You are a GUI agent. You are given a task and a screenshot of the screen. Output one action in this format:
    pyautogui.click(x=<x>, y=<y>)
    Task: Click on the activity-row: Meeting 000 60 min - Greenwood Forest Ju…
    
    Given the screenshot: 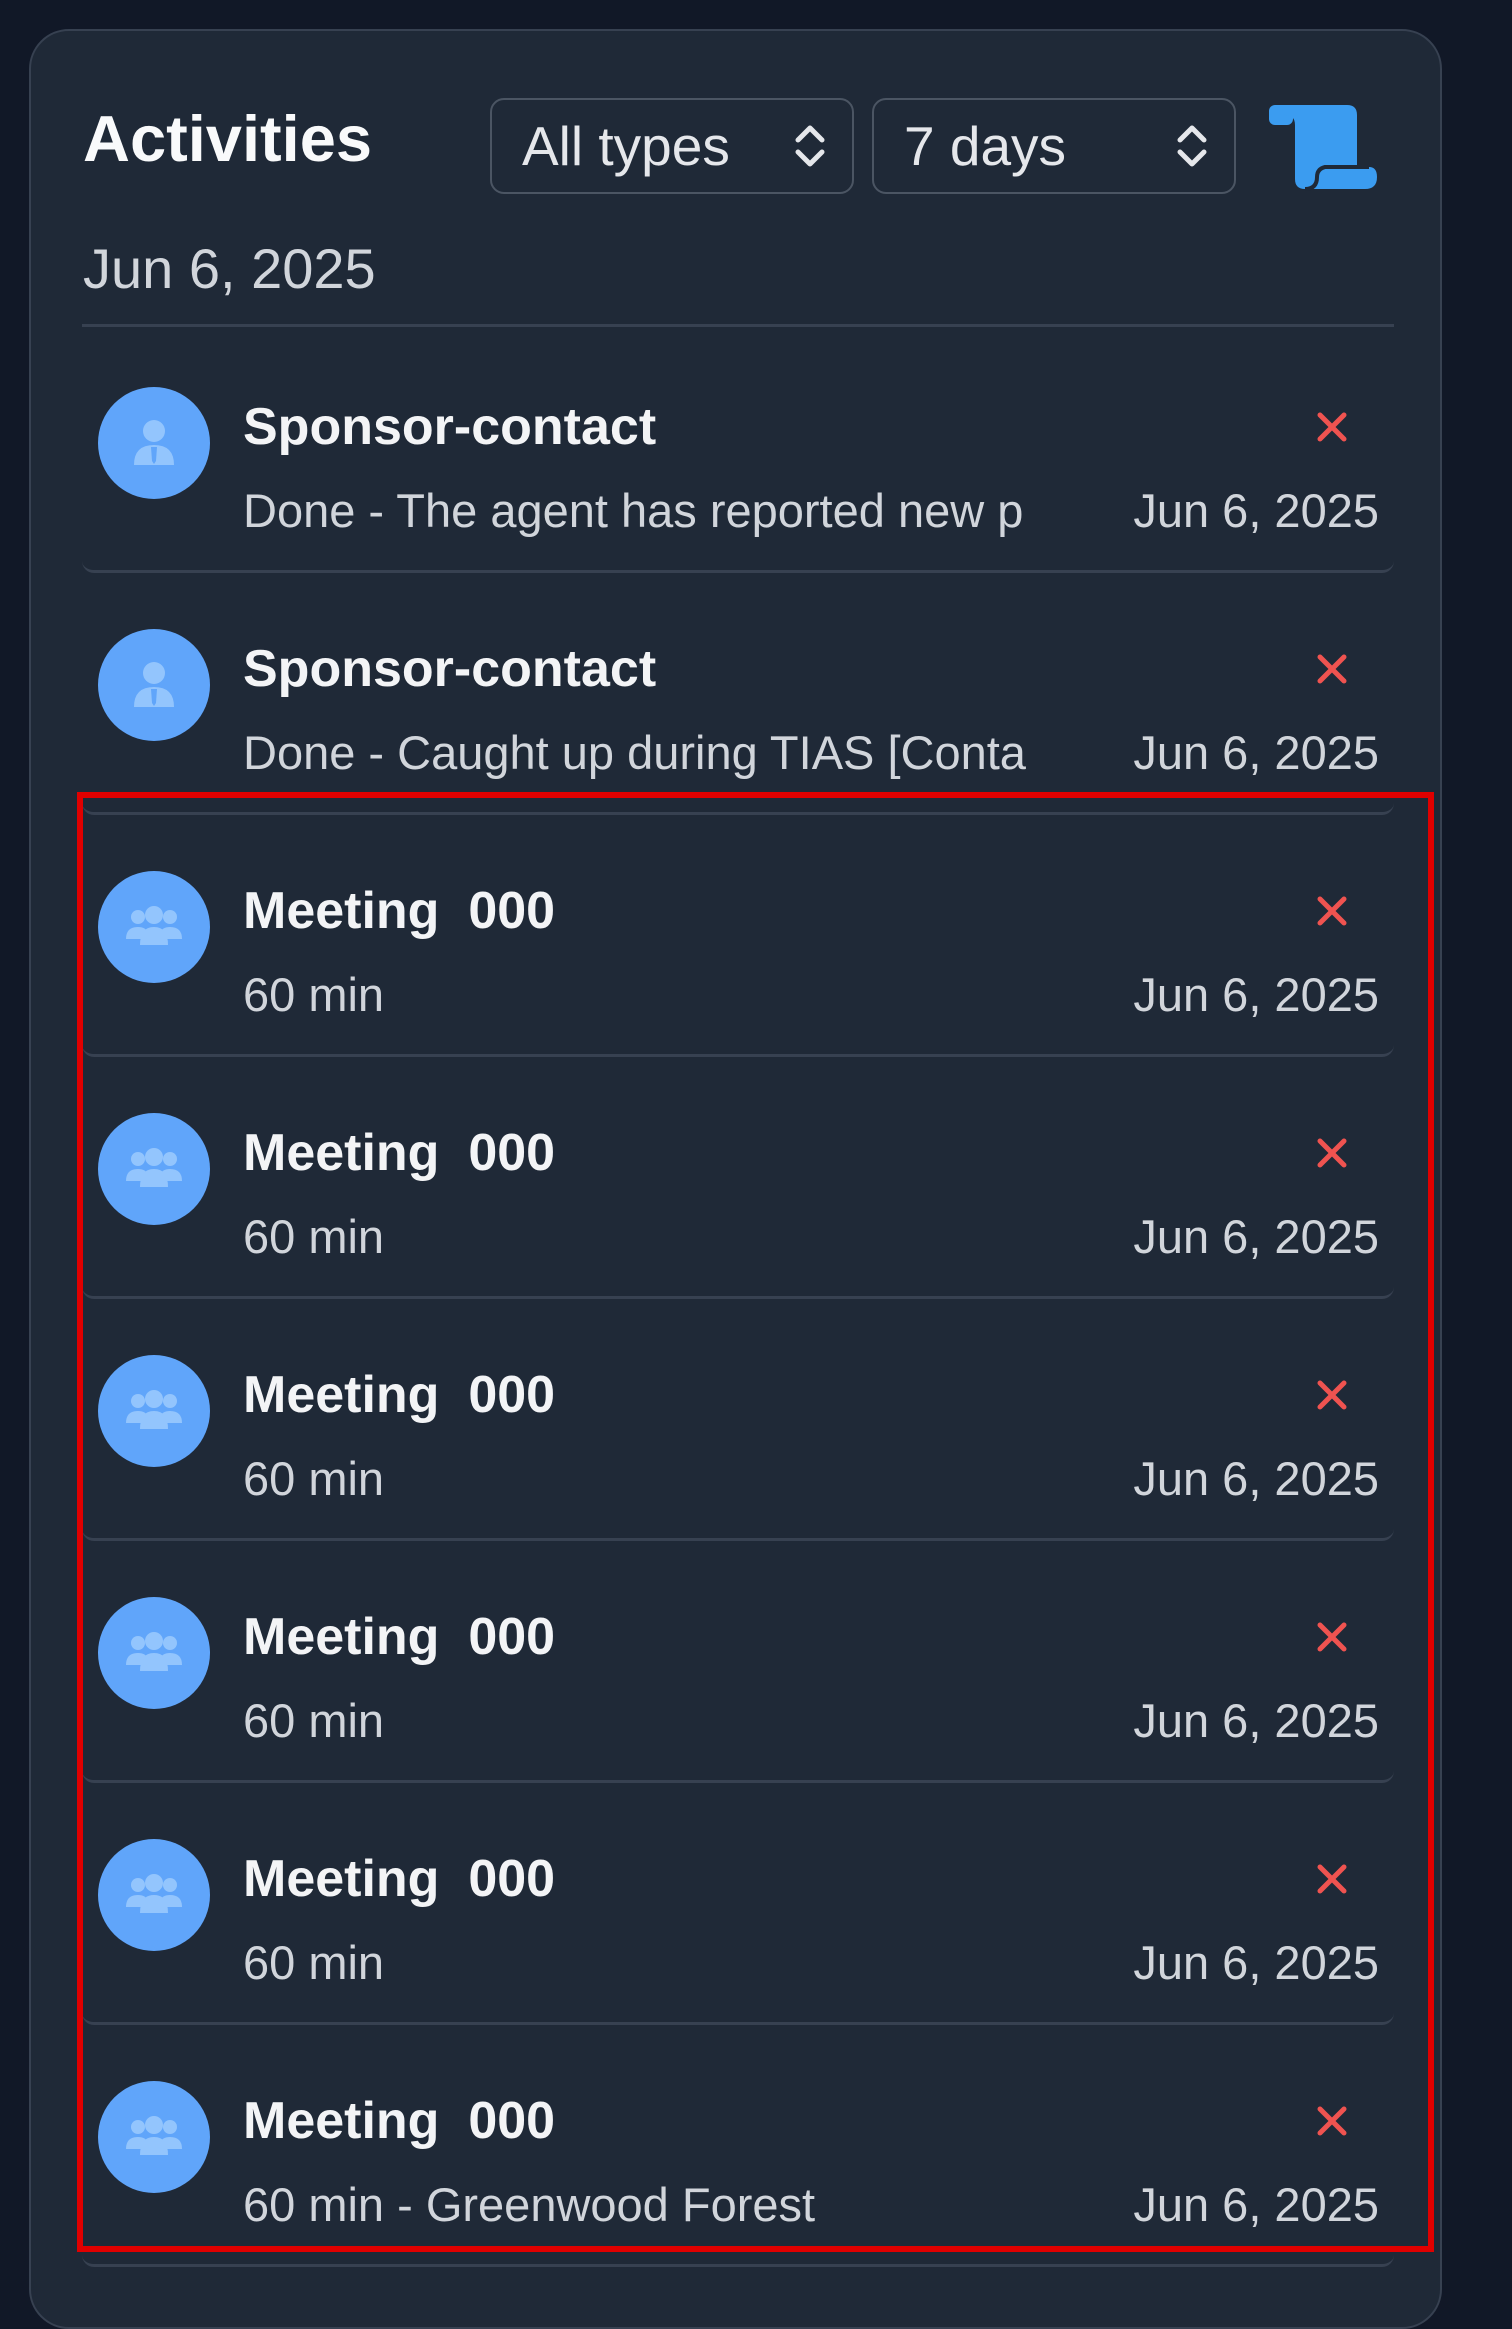 What is the action you would take?
    pyautogui.click(x=738, y=2146)
    